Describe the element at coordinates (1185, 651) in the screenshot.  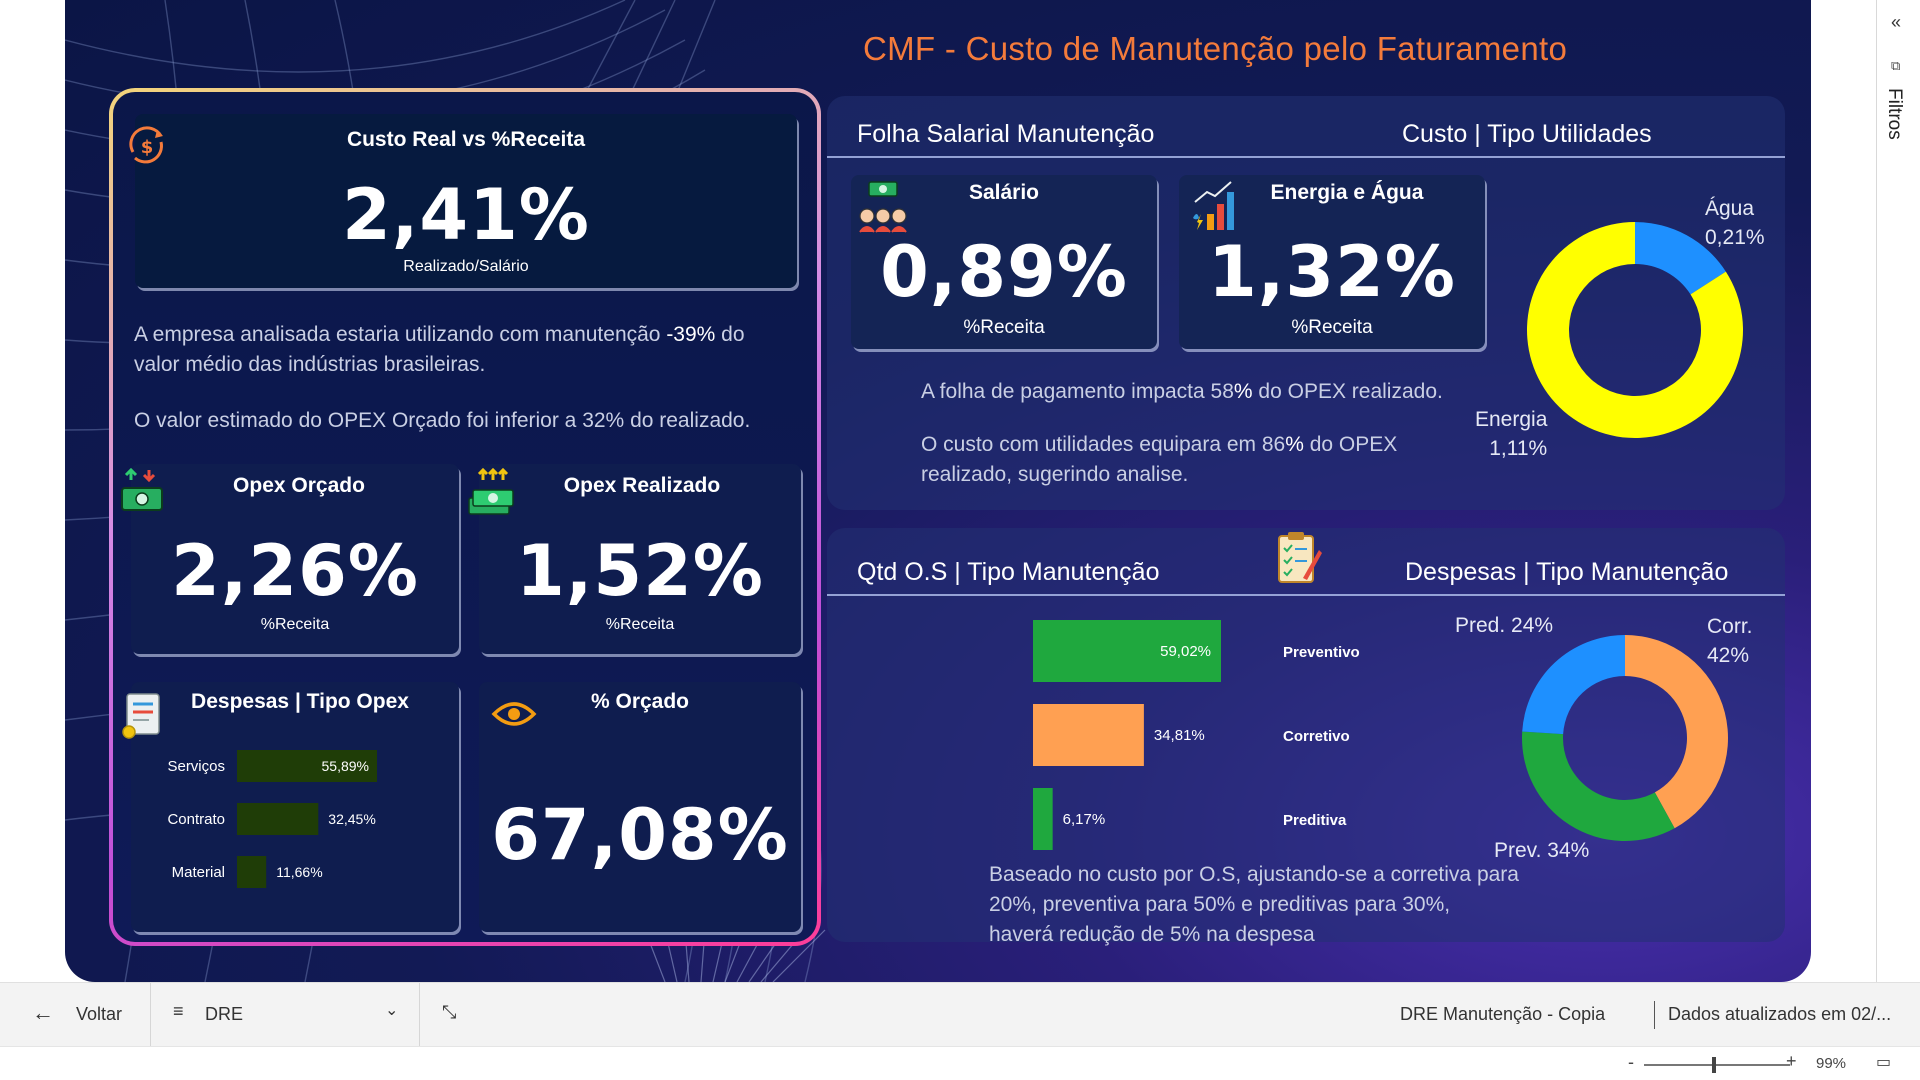
I see `os-value-label: 59,02%` at that location.